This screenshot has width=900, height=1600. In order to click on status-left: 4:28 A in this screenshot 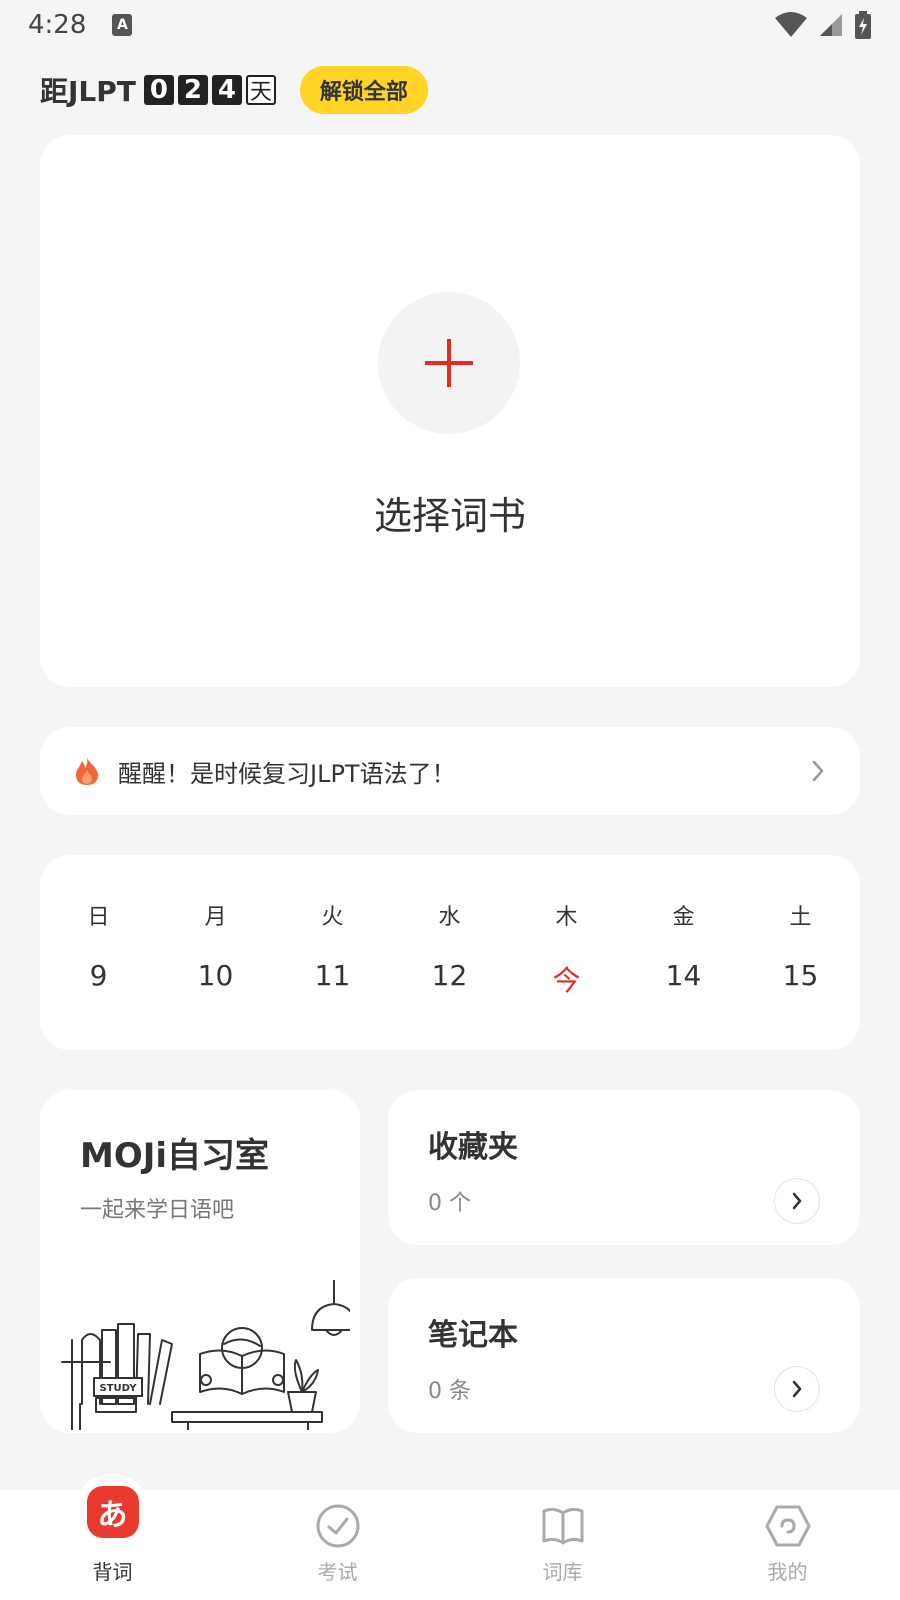, I will do `click(80, 25)`.